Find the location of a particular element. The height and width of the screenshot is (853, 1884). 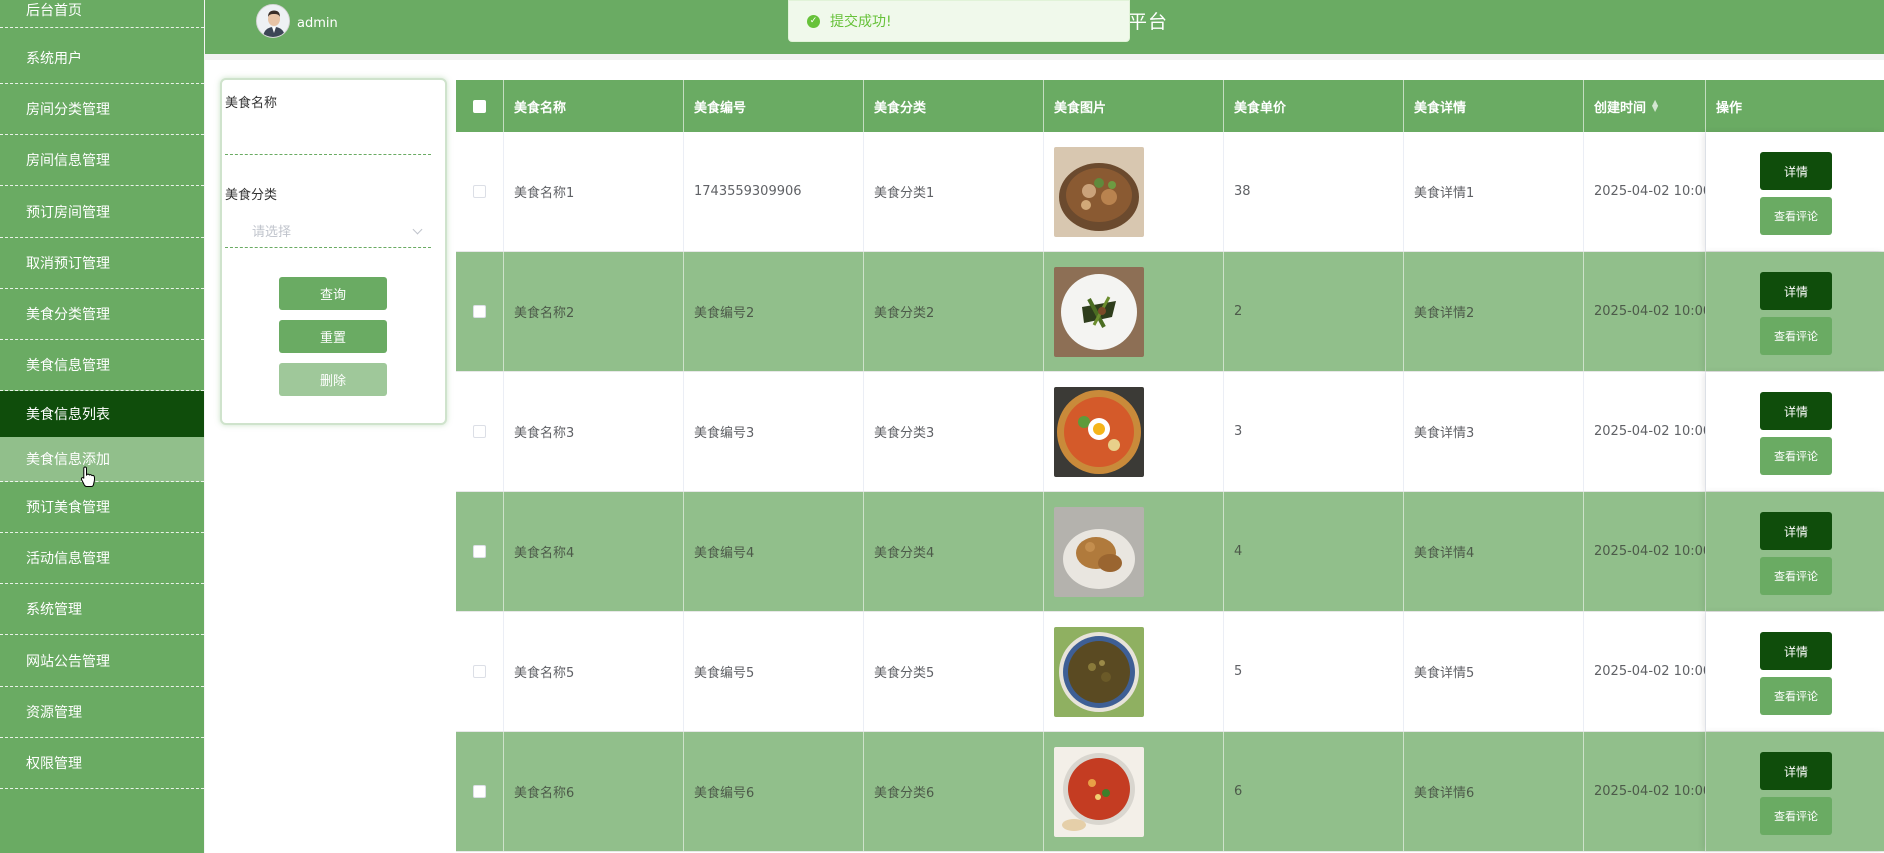

cell-category: 美食分类1 is located at coordinates (954, 191).